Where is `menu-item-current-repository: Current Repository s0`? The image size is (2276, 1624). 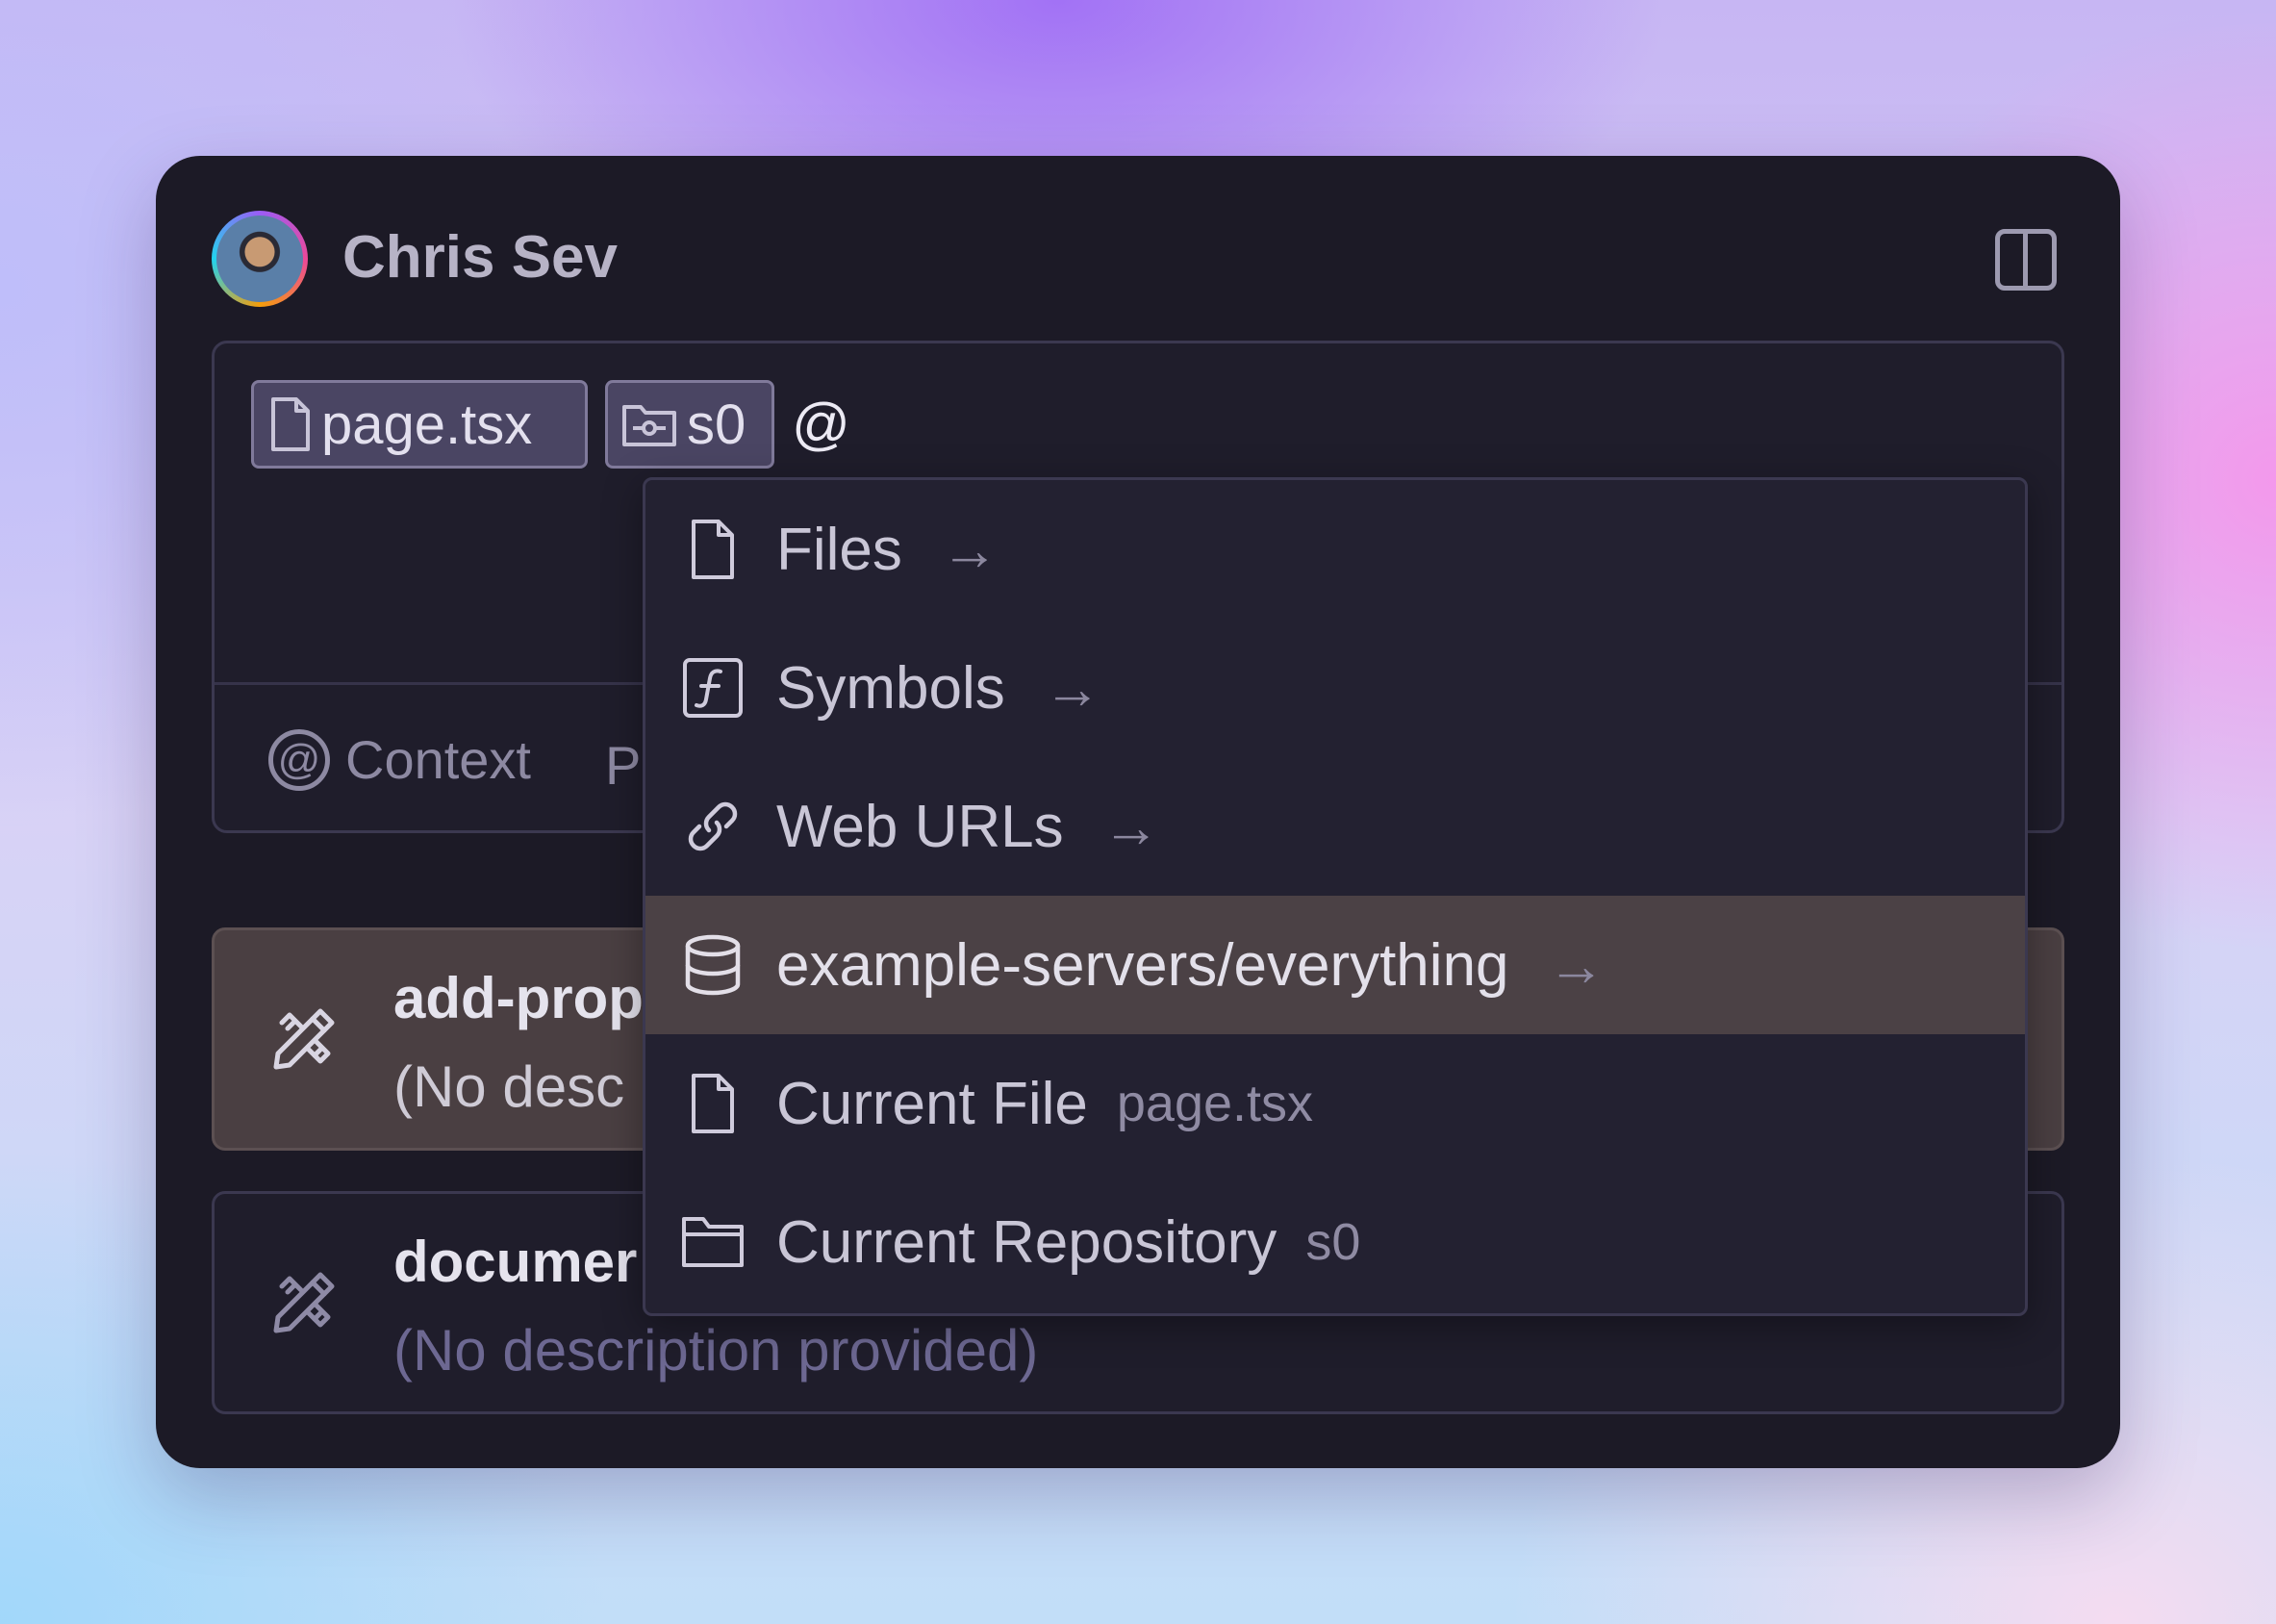 menu-item-current-repository: Current Repository s0 is located at coordinates (1335, 1242).